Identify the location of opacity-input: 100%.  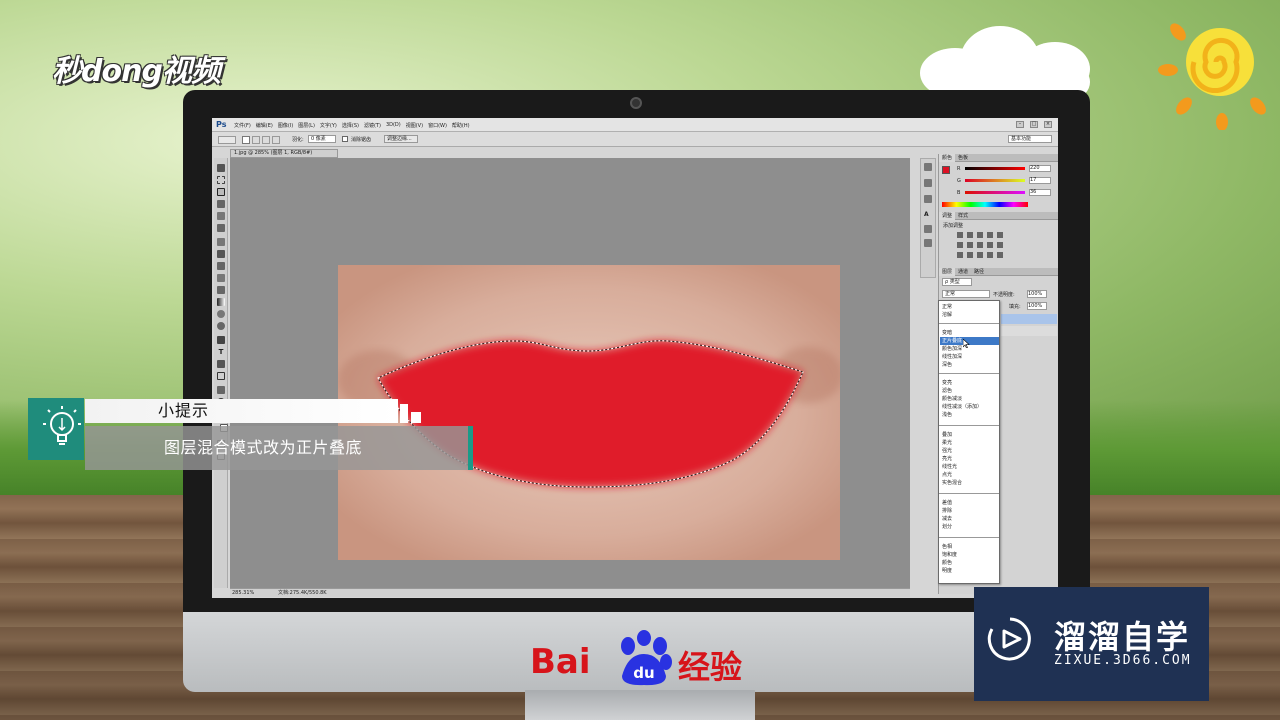
(1037, 294).